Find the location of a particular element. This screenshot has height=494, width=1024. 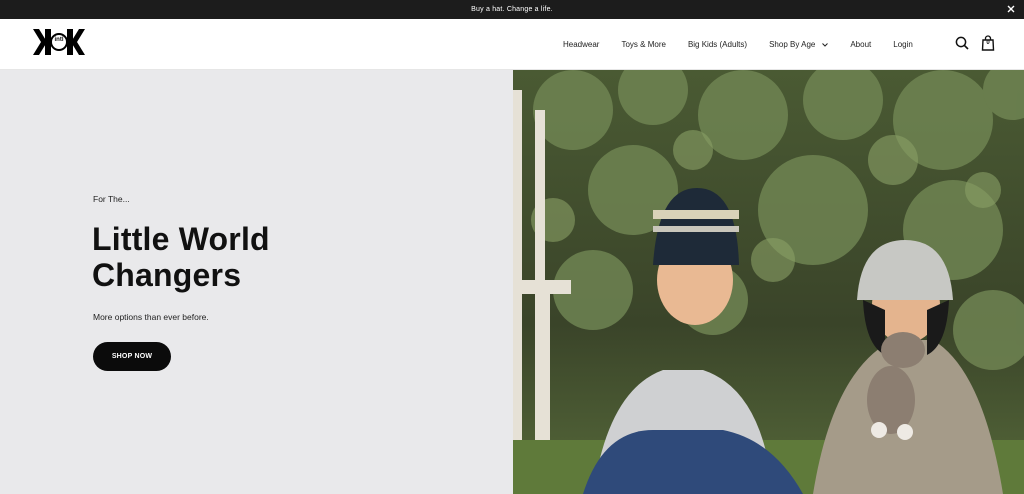

hero-headline: Little World Changers is located at coordinates (252, 257).